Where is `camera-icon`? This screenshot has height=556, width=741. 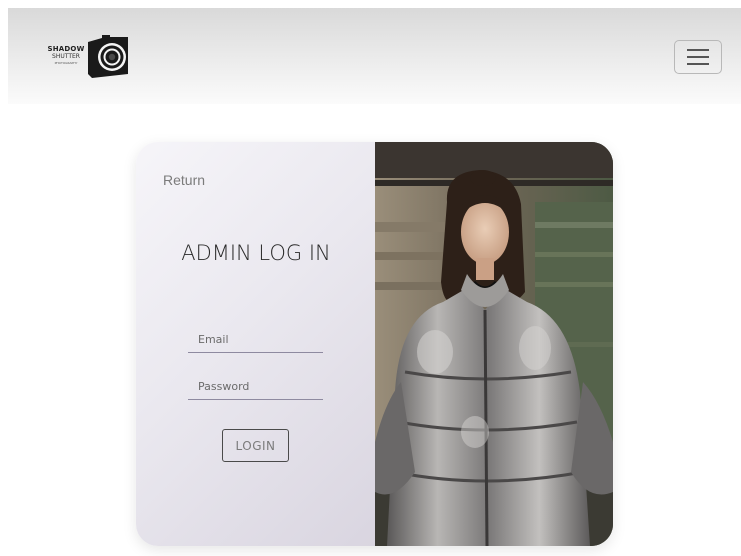 camera-icon is located at coordinates (108, 56).